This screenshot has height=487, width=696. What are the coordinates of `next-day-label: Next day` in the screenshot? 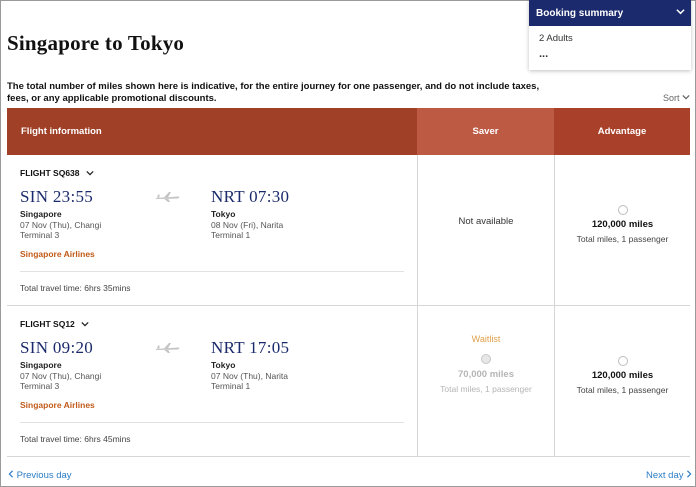 It's located at (665, 475).